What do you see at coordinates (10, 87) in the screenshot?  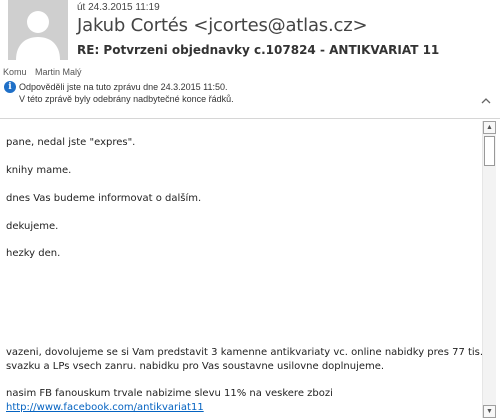 I see `info-icon: i` at bounding box center [10, 87].